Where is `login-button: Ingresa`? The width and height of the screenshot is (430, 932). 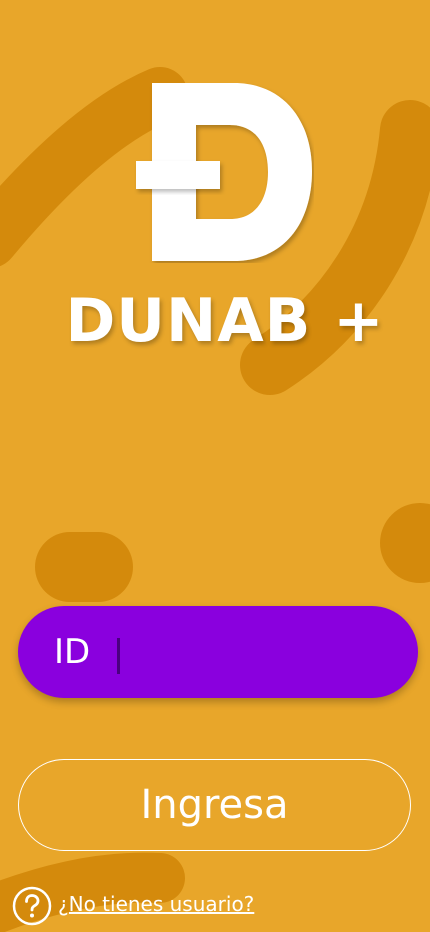 login-button: Ingresa is located at coordinates (214, 805).